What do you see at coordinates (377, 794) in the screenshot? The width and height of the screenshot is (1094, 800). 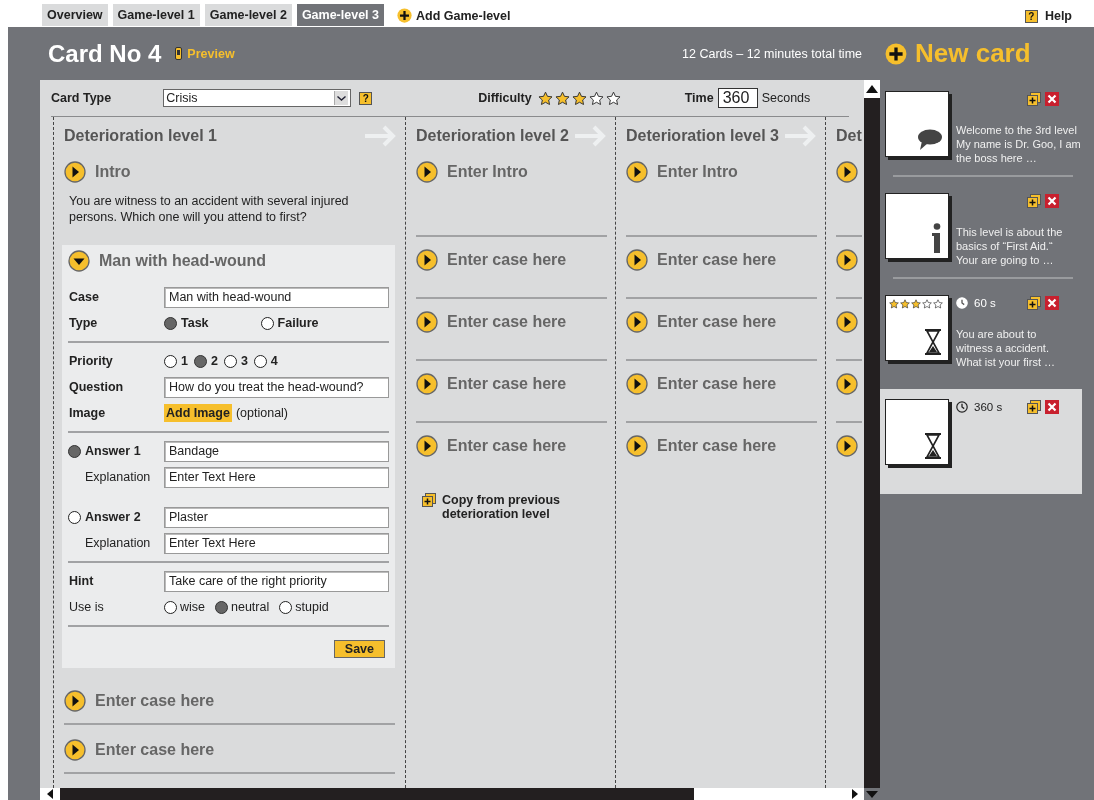 I see `scrollbar-thumb` at bounding box center [377, 794].